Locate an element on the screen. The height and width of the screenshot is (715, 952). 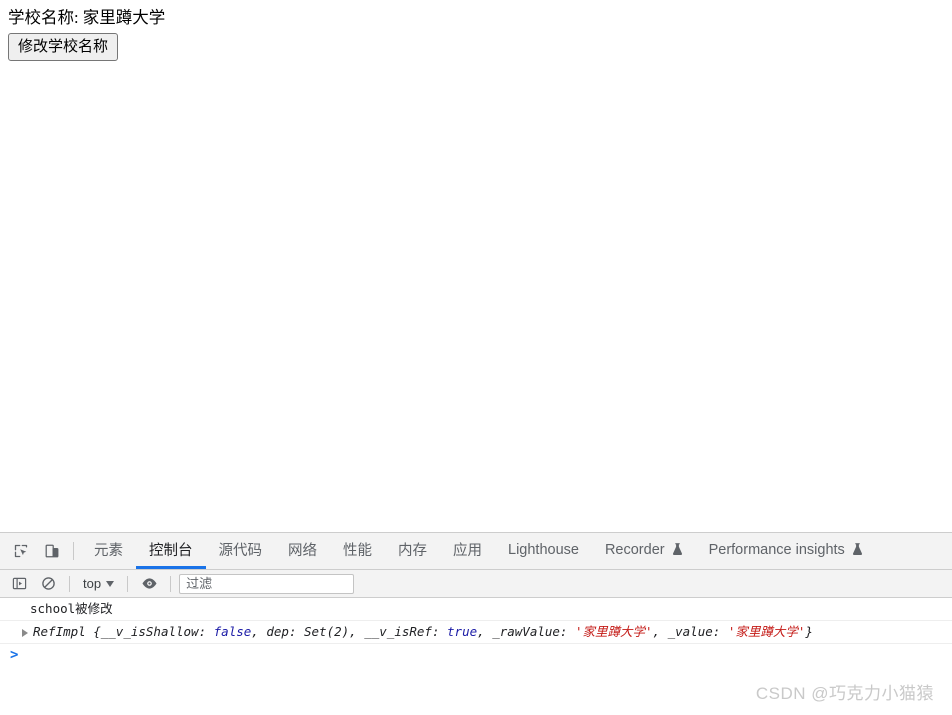
clear-console-icon is located at coordinates (48, 584).